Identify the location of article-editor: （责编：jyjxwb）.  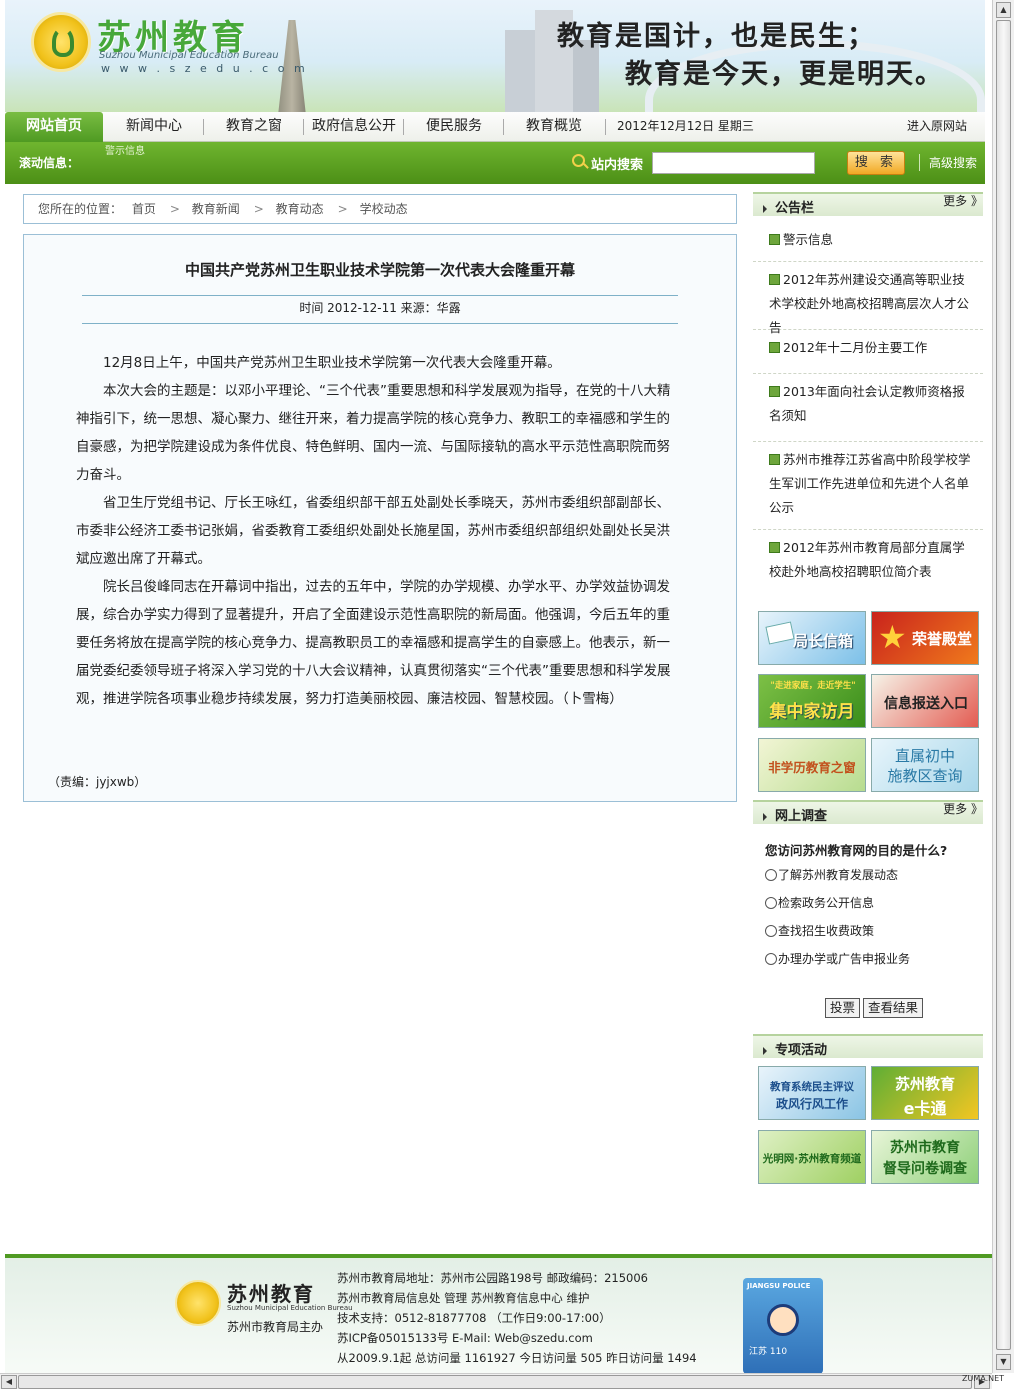
(97, 782).